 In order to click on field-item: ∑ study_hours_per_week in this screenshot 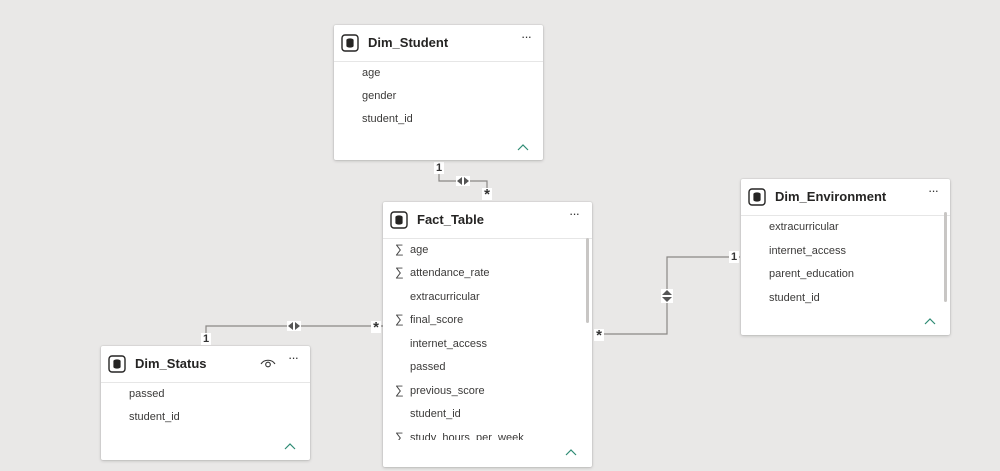, I will do `click(487, 434)`.